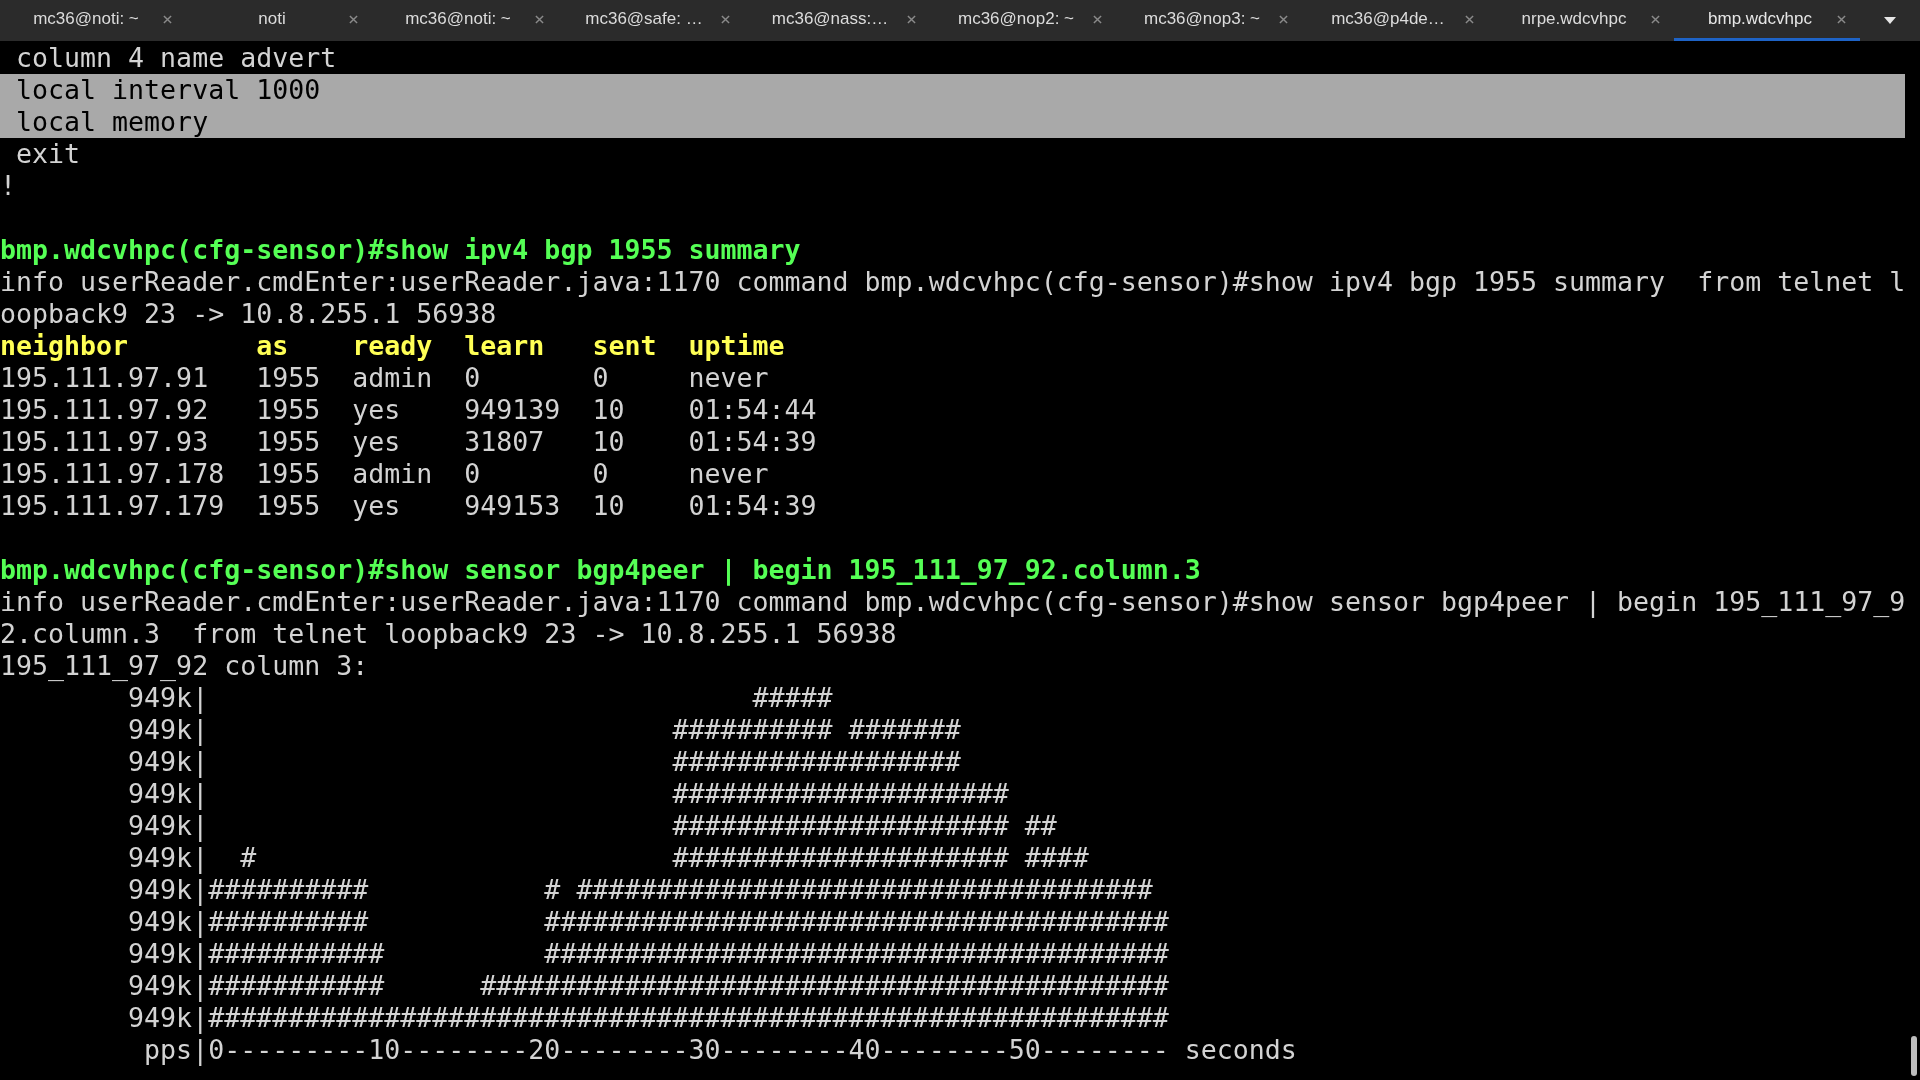 This screenshot has width=1920, height=1080. Describe the element at coordinates (400, 249) in the screenshot. I see `command-line: bmp.wdcvhpc(cfg-sensor)#show ipv4 bgp 1955 summary` at that location.